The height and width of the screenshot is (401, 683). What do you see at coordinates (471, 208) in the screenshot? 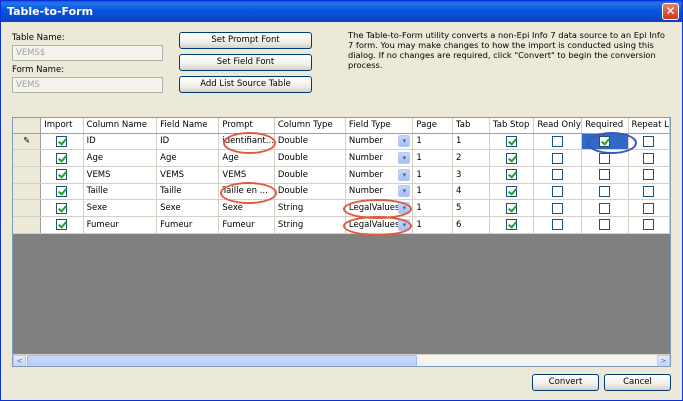
I see `cell-tab: 5` at bounding box center [471, 208].